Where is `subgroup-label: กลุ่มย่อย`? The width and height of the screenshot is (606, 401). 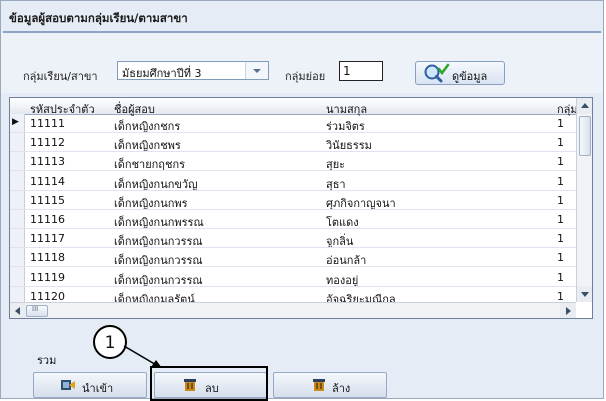 subgroup-label: กลุ่มย่อย is located at coordinates (305, 76).